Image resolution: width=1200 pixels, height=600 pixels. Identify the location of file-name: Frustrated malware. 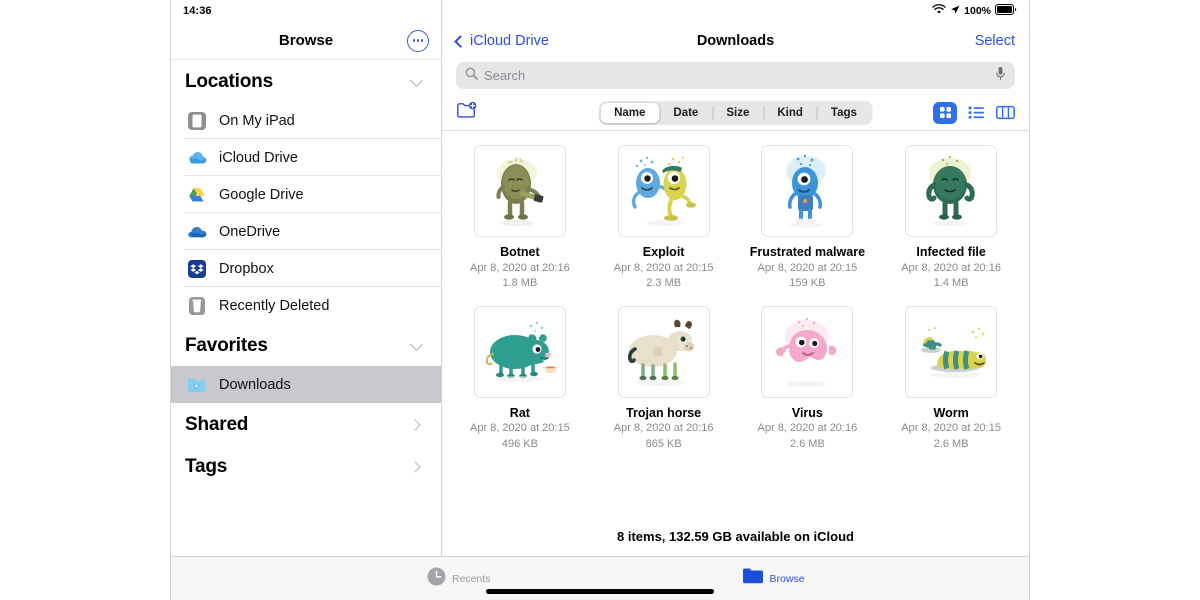
(807, 252).